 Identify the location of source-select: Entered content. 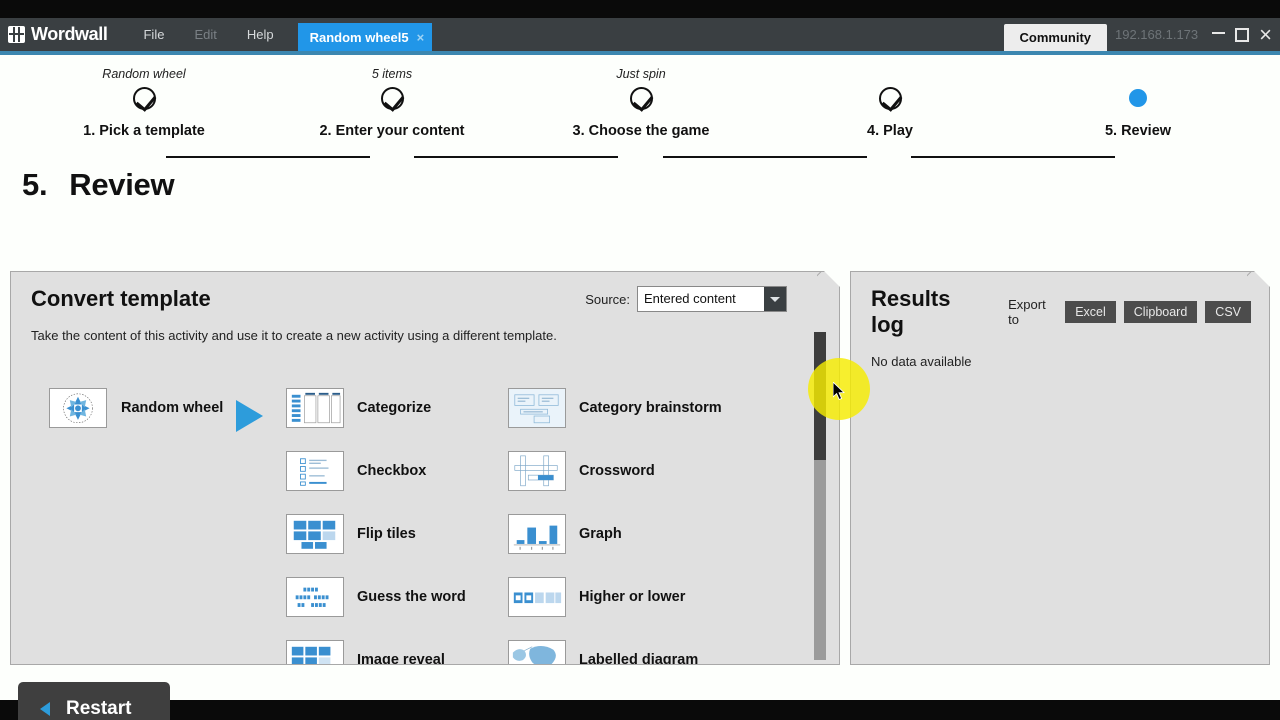
(712, 299).